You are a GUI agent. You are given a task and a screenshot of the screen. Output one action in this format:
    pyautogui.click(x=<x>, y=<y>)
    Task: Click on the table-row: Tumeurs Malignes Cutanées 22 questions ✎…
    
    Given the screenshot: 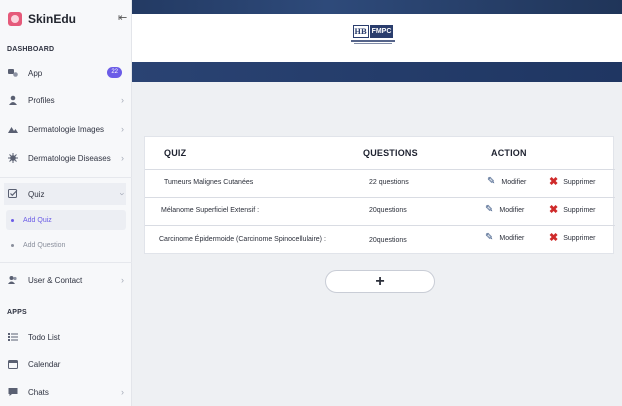 What is the action you would take?
    pyautogui.click(x=380, y=183)
    